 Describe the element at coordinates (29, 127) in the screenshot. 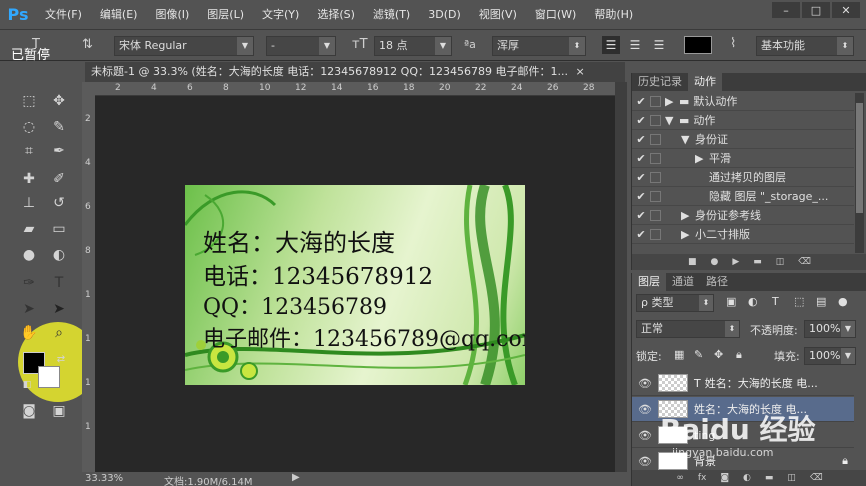

I see `lasso-tool-icon: ◌` at that location.